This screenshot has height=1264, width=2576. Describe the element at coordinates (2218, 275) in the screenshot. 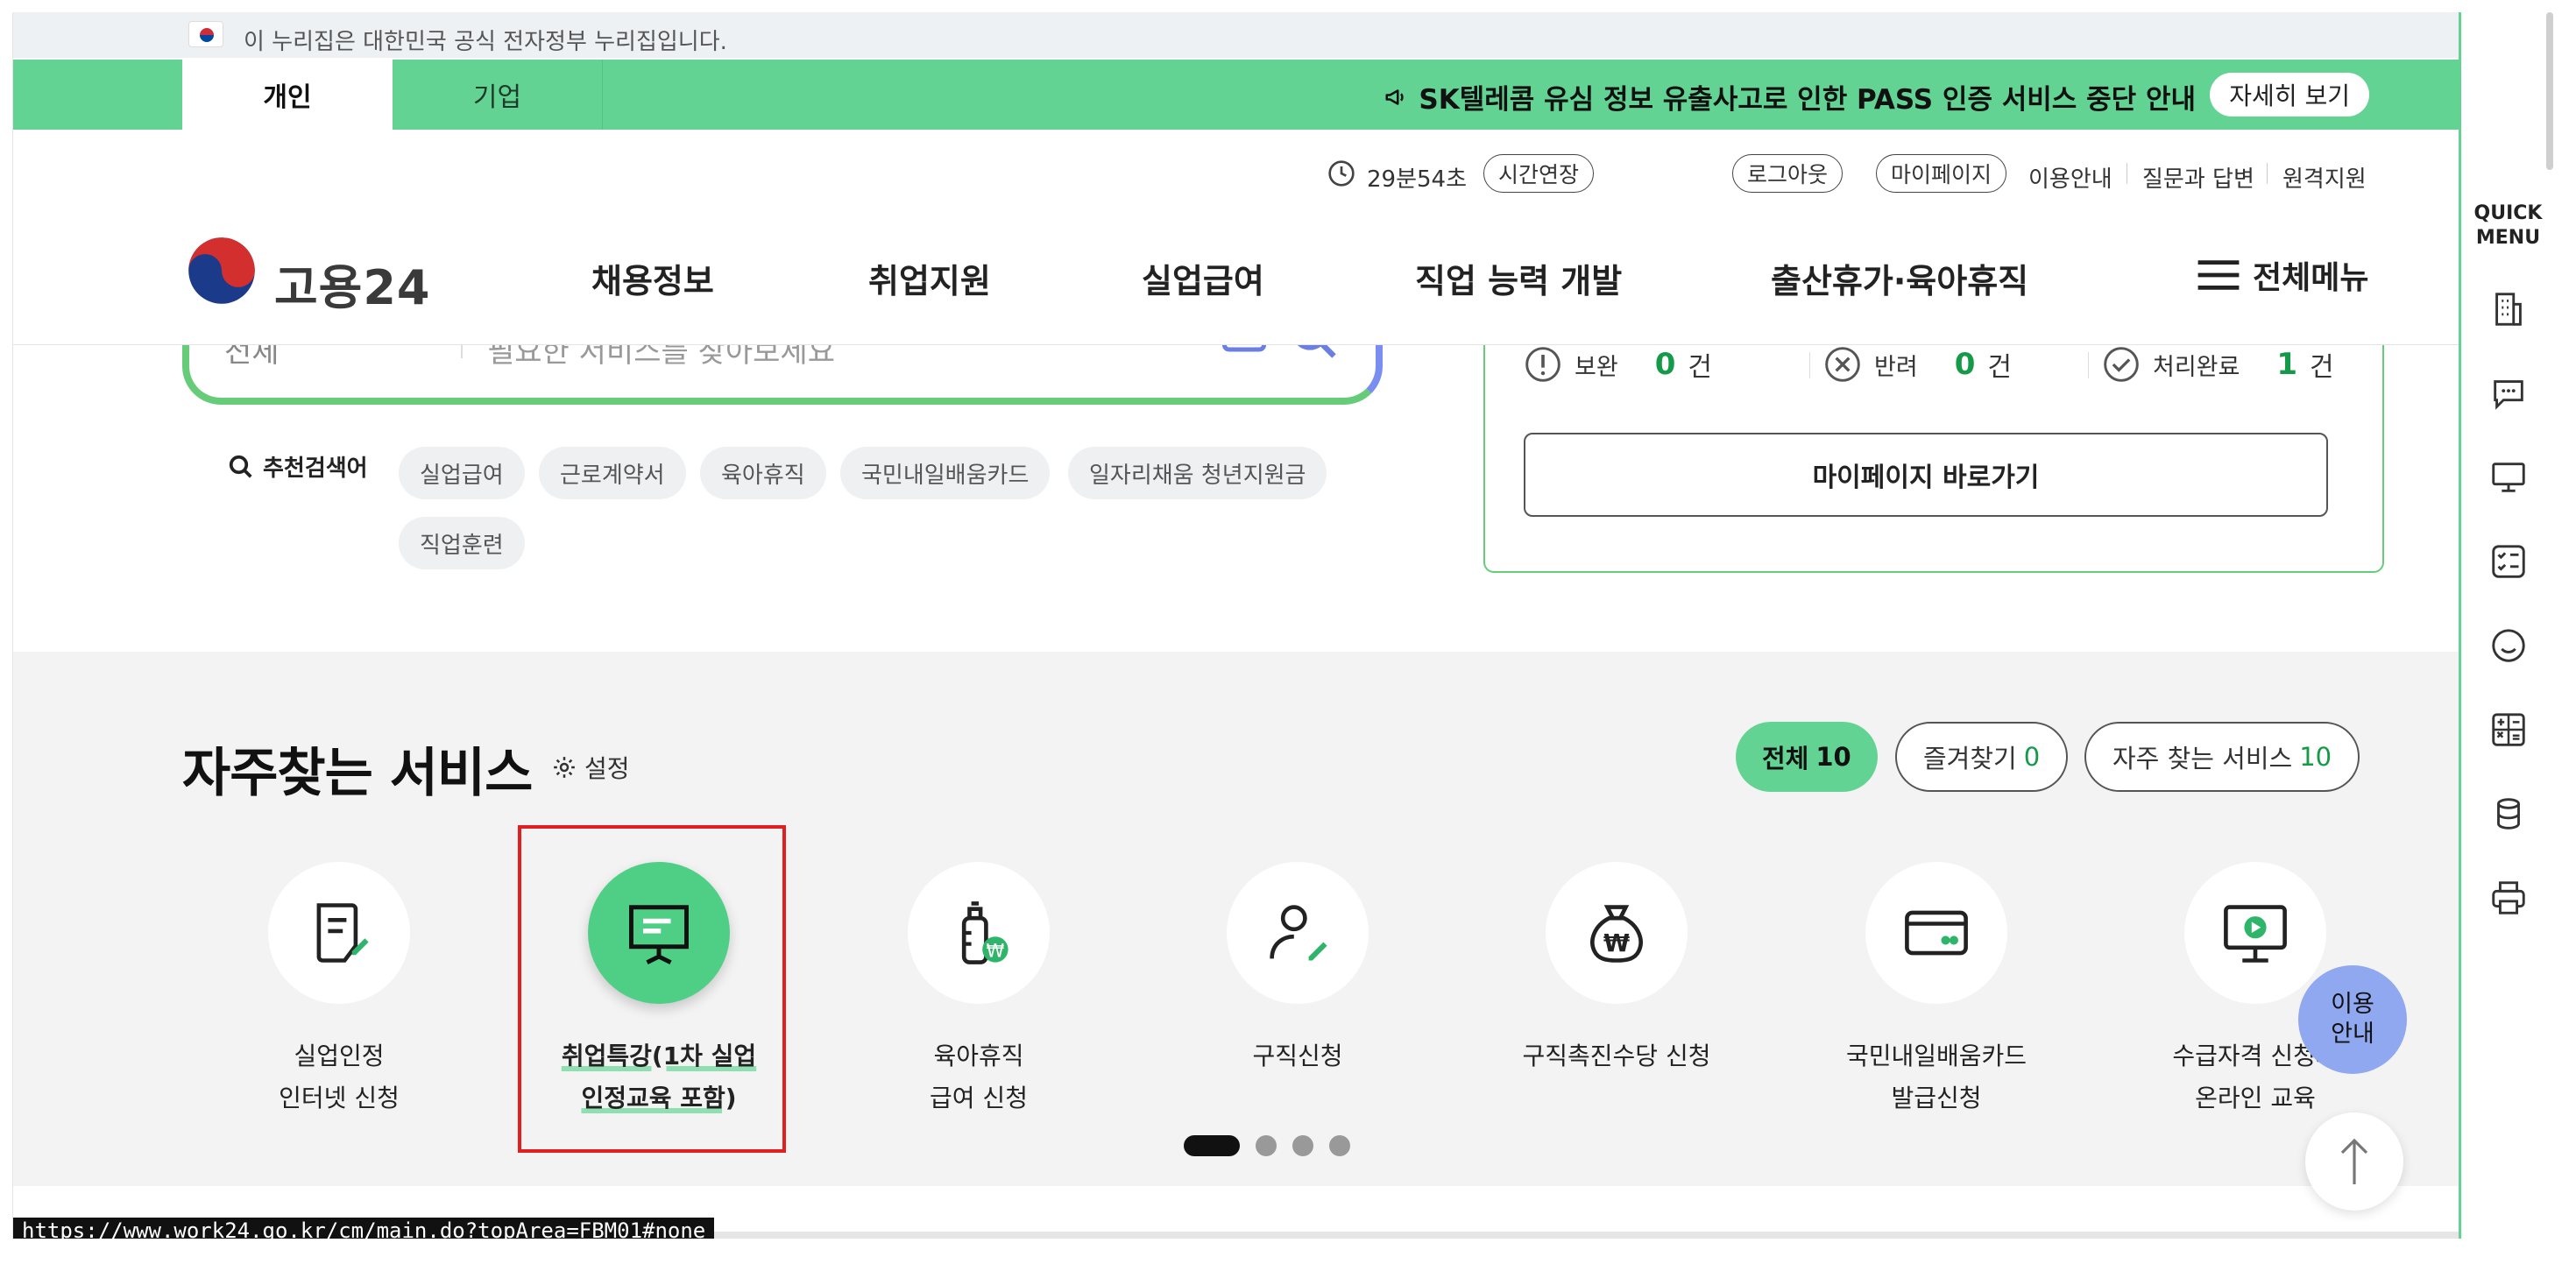

I see `hamburger-icon` at that location.